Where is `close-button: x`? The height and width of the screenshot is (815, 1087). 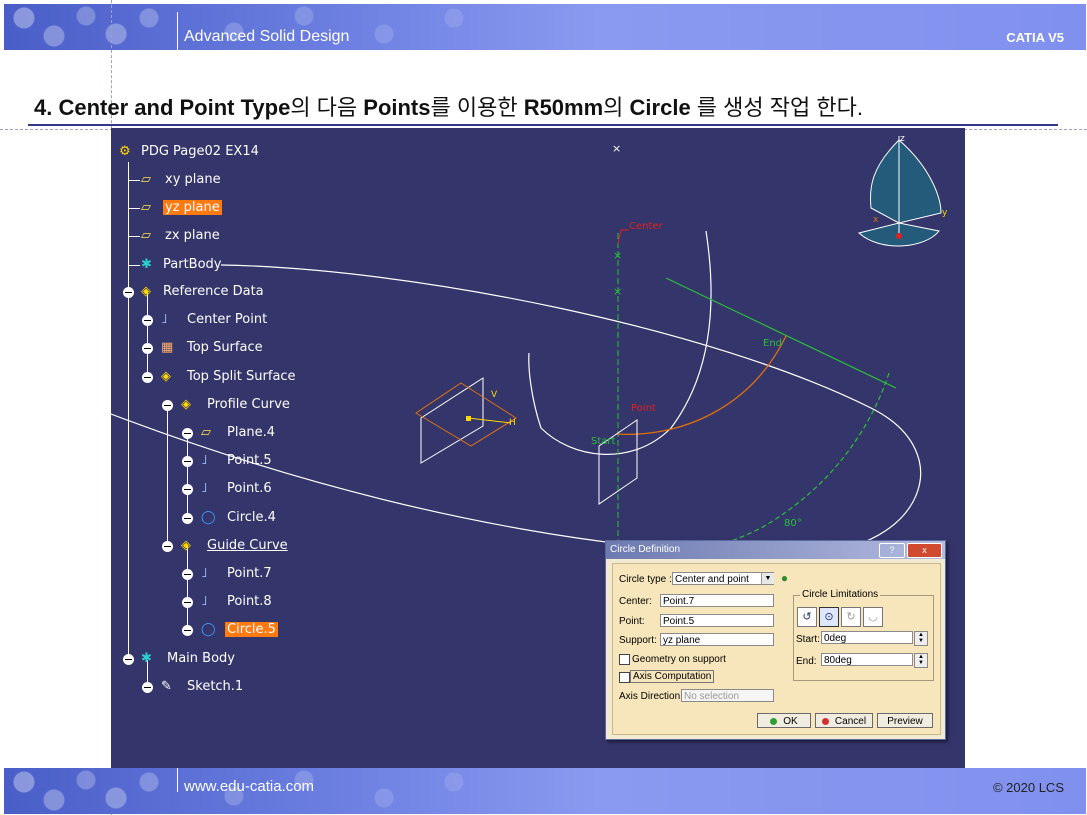
close-button: x is located at coordinates (924, 550).